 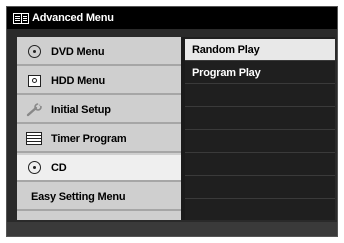 I want to click on menu-item-label: CD, so click(x=59, y=167).